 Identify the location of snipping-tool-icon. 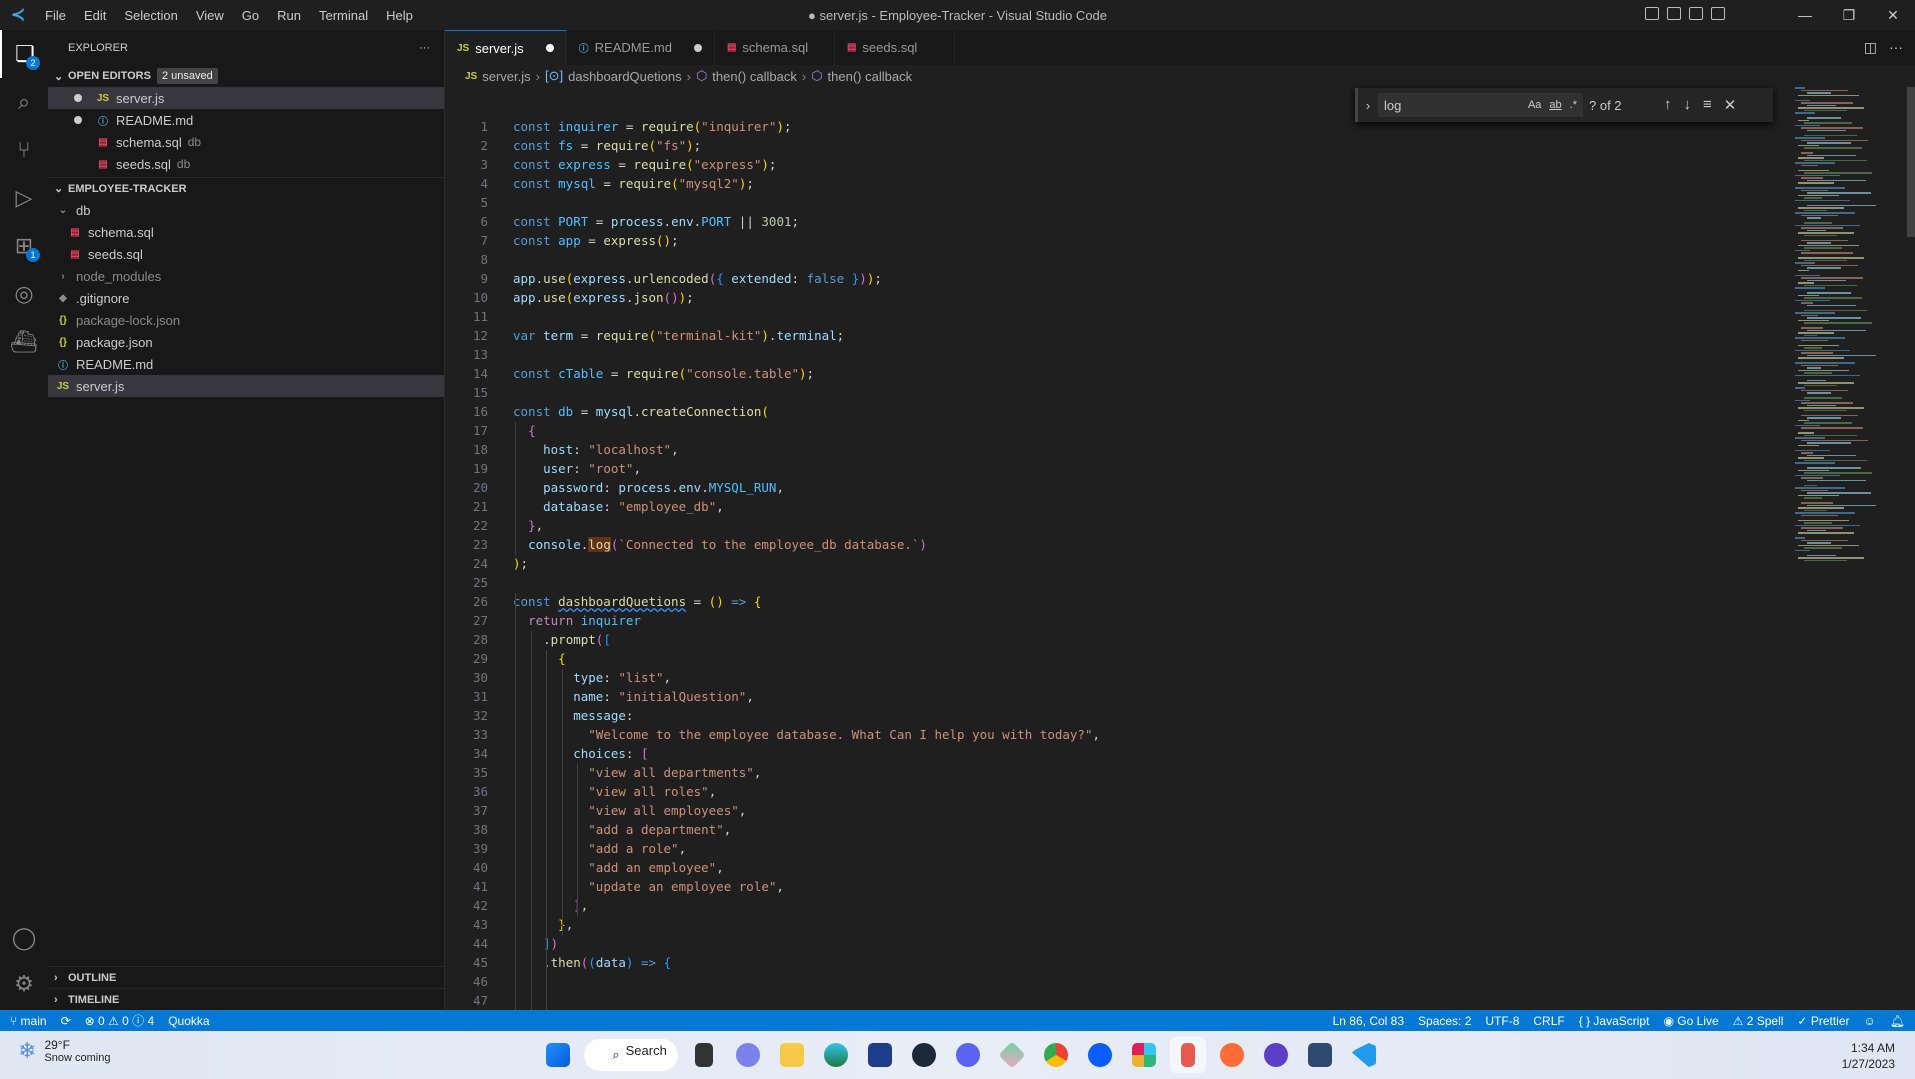
(1188, 1055).